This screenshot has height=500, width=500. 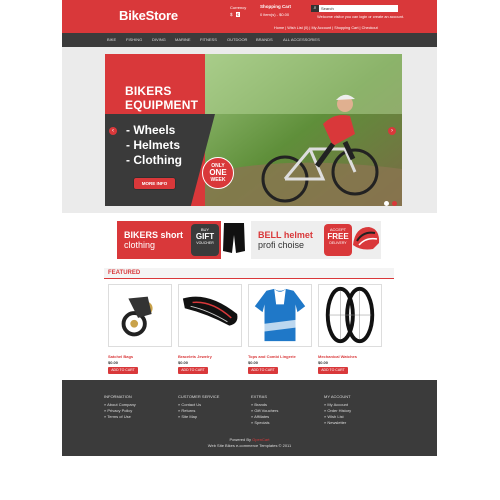 I want to click on nav-item-marine: MARINE, so click(x=183, y=40).